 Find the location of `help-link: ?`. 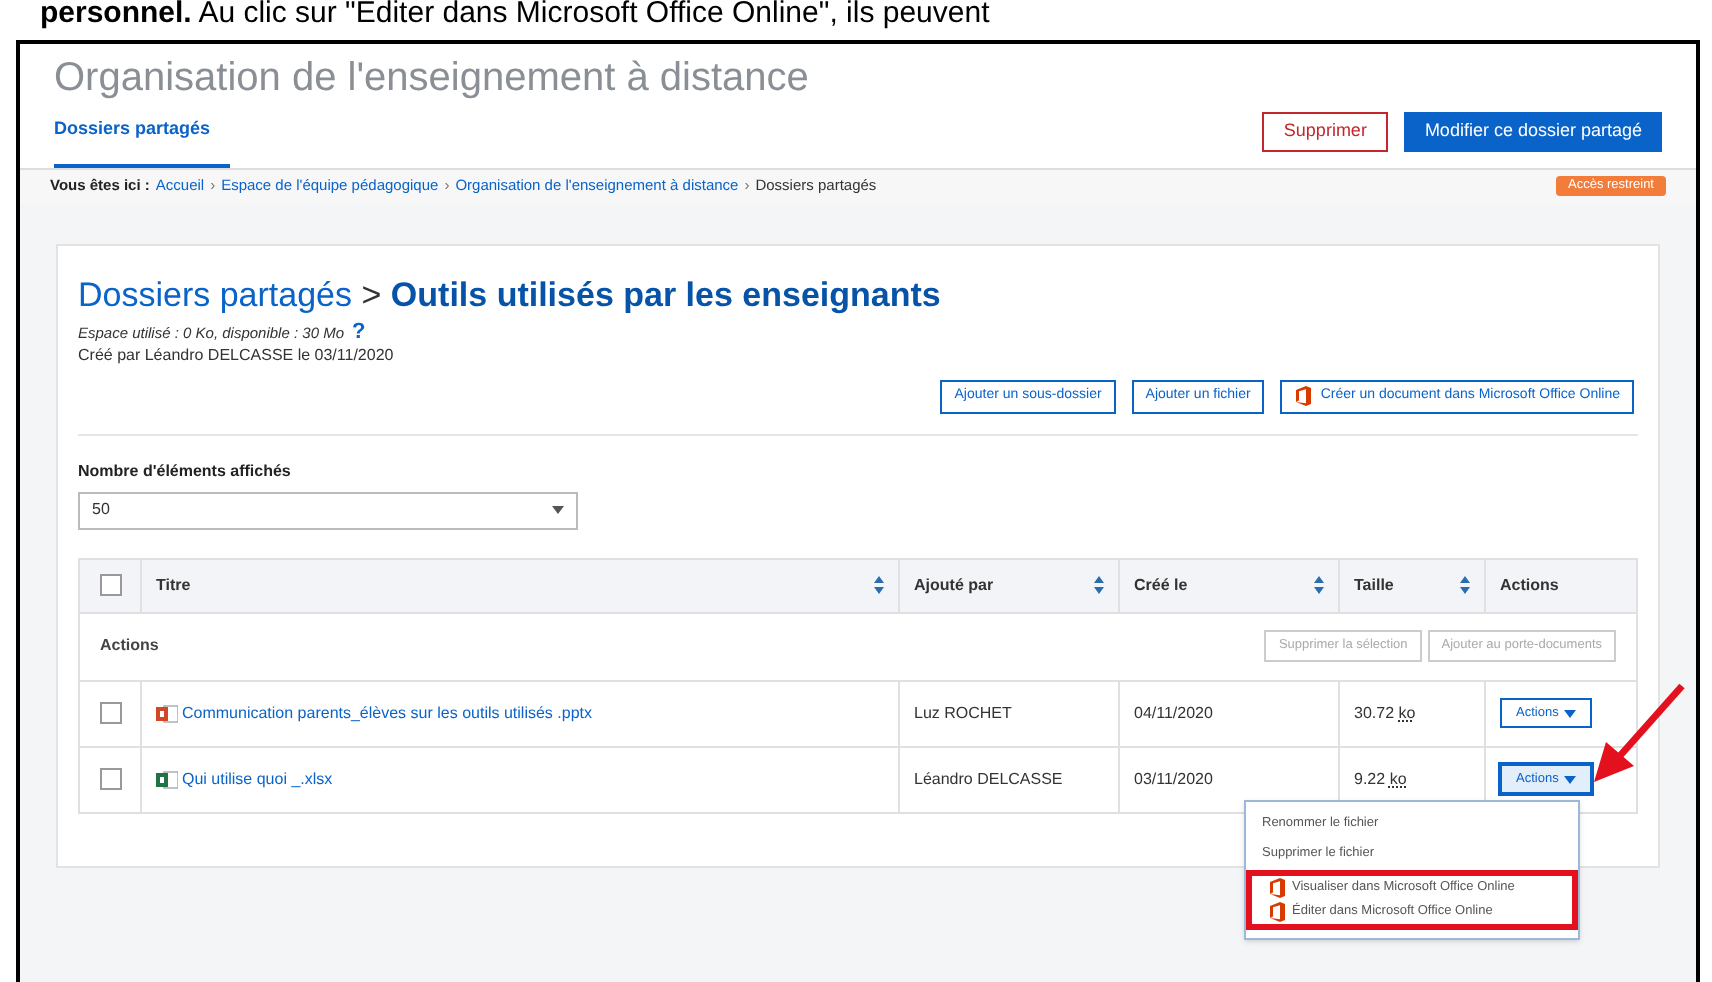

help-link: ? is located at coordinates (359, 332).